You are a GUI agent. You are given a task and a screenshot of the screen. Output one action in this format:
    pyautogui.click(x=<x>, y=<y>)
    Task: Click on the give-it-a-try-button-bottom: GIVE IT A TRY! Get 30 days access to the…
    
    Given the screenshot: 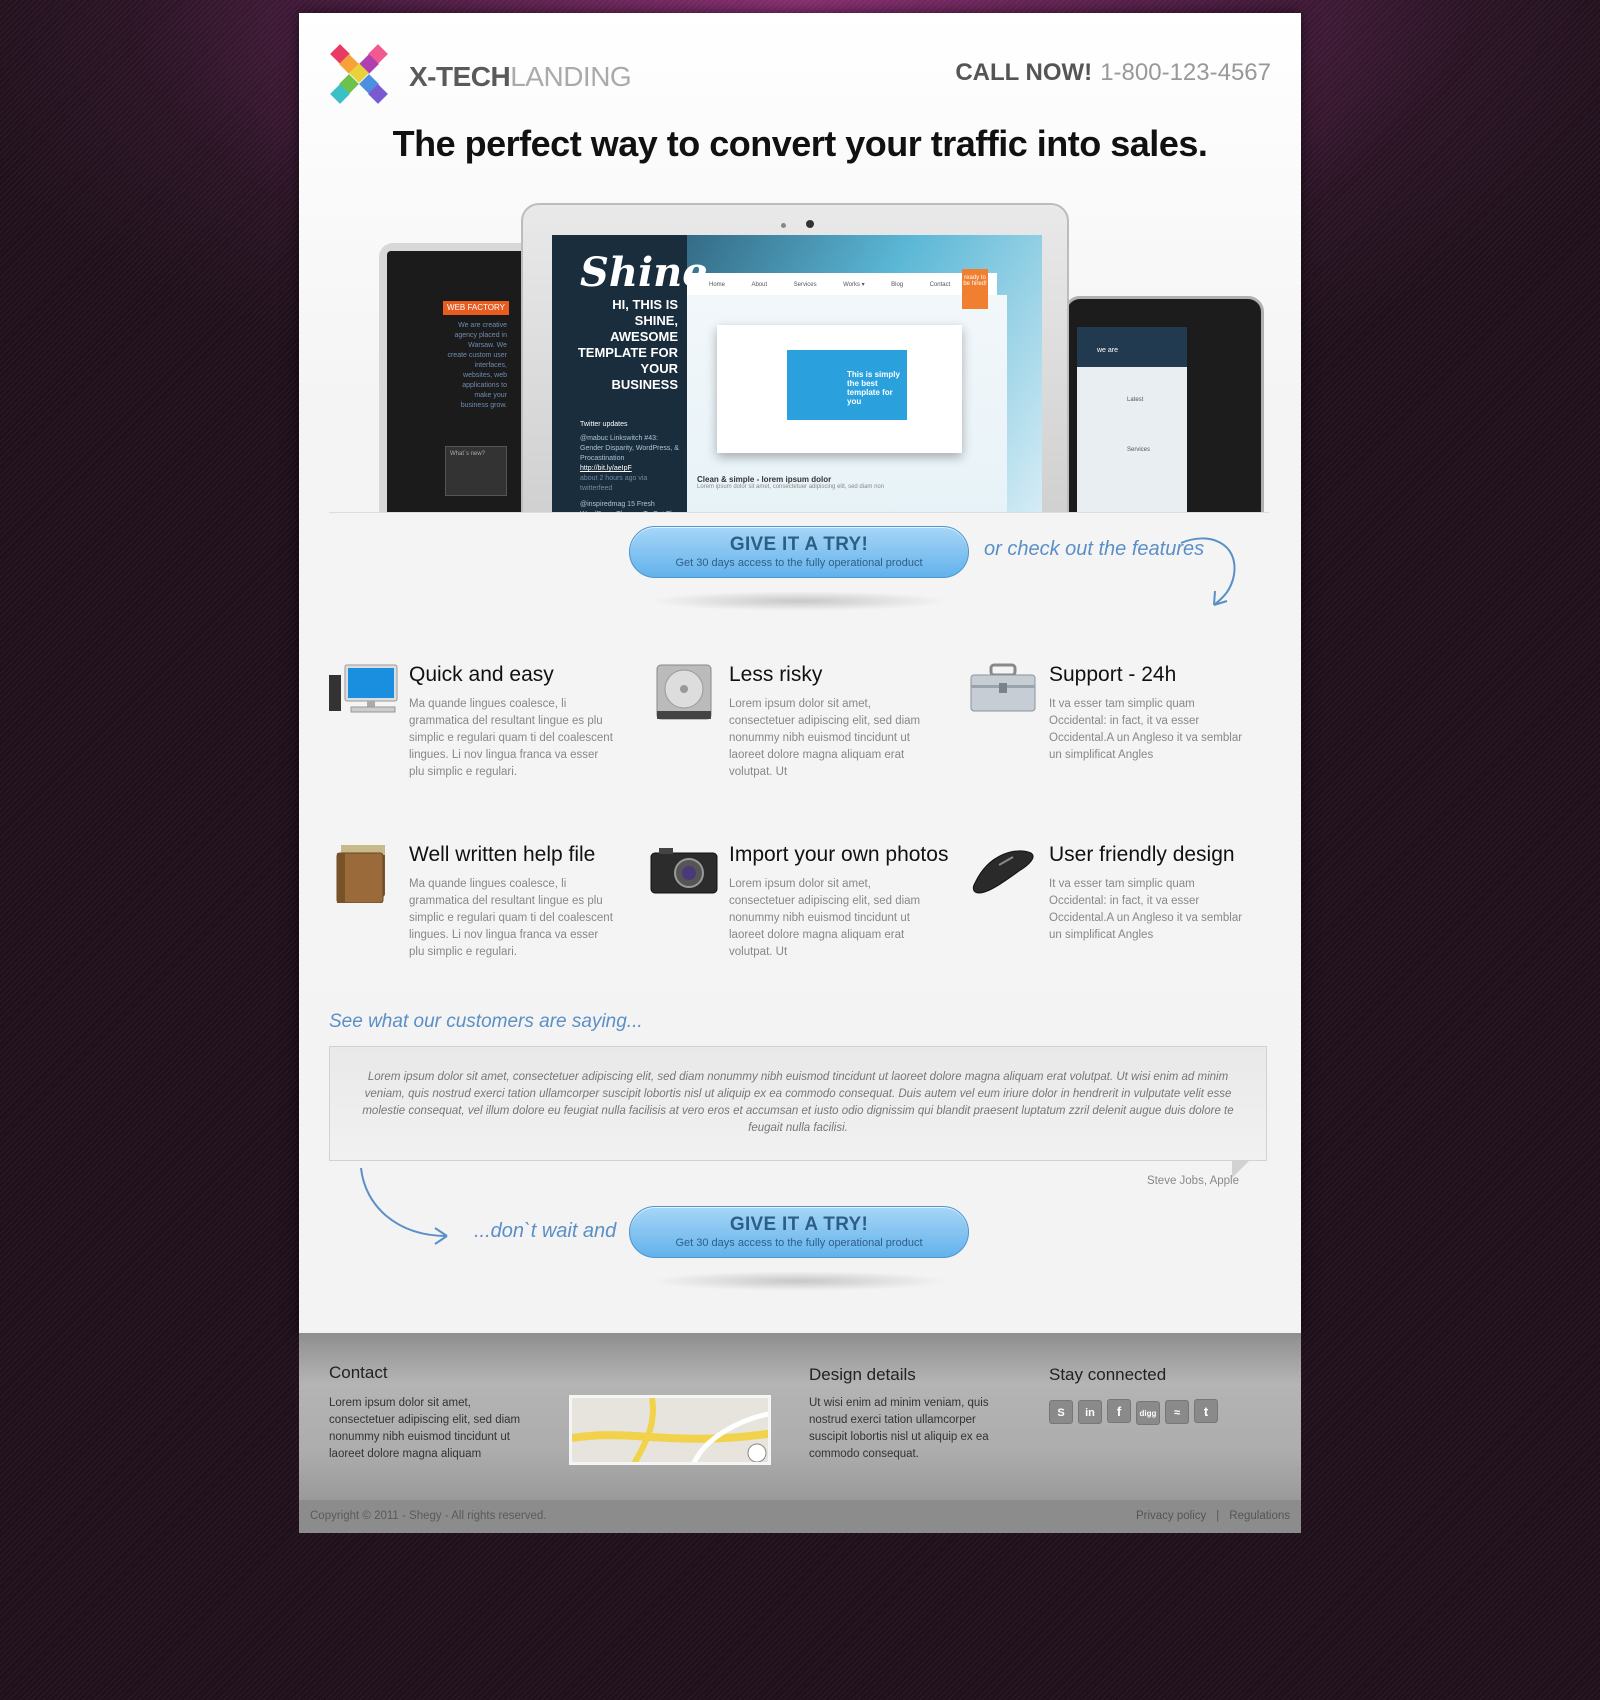 What is the action you would take?
    pyautogui.click(x=799, y=1232)
    